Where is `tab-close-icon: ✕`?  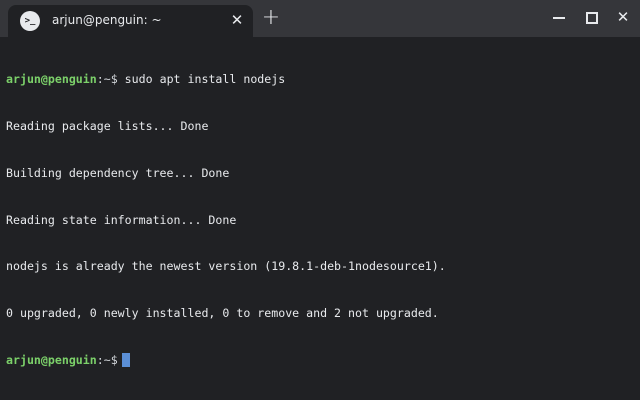 tab-close-icon: ✕ is located at coordinates (237, 20).